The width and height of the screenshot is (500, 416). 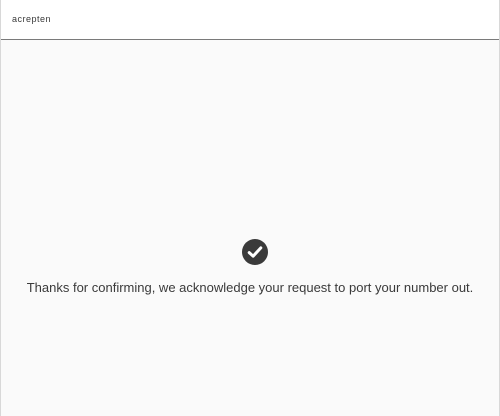 What do you see at coordinates (255, 252) in the screenshot?
I see `check-circle-icon` at bounding box center [255, 252].